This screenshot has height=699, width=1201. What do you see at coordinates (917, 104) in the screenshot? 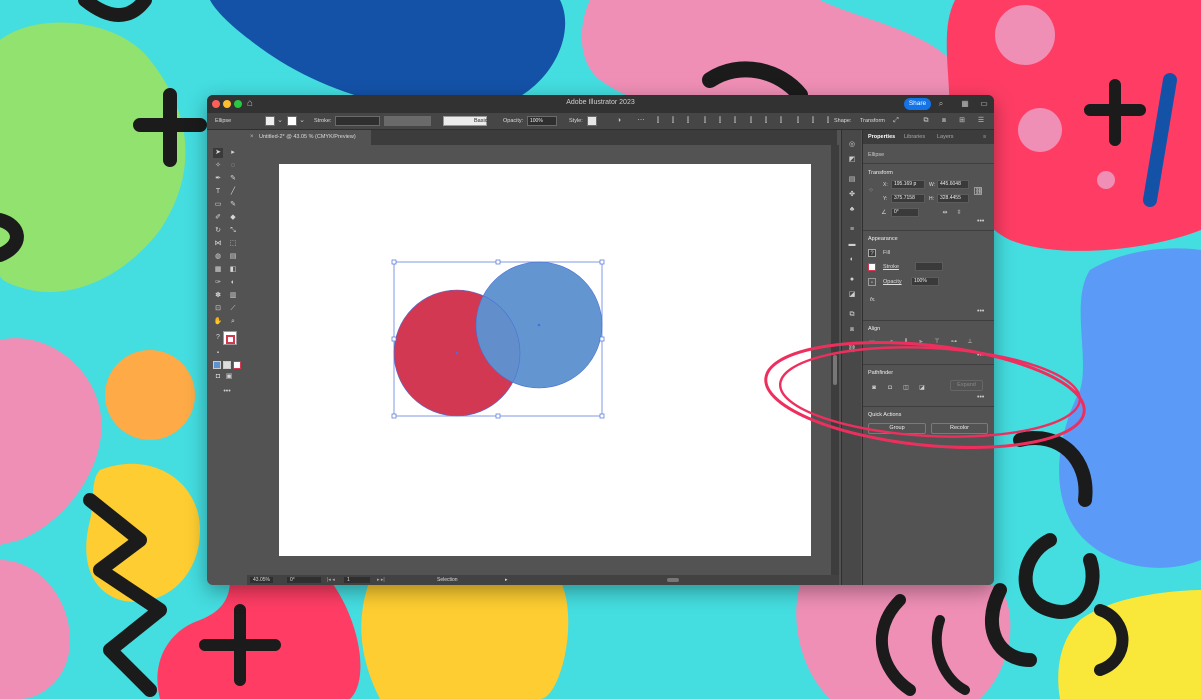
I see `share-button: Share` at bounding box center [917, 104].